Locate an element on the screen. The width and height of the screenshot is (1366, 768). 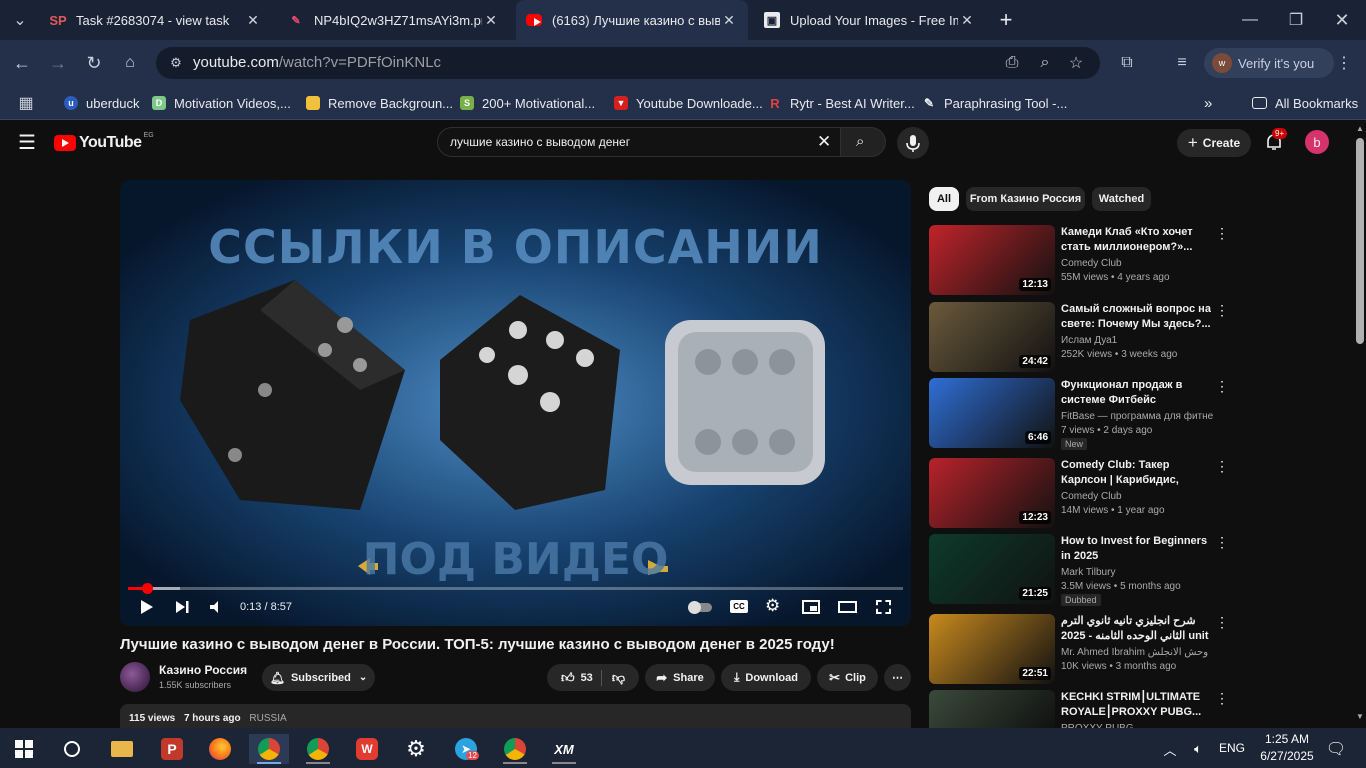
chip-from-channel: From Казино Россия is located at coordinates (1025, 199).